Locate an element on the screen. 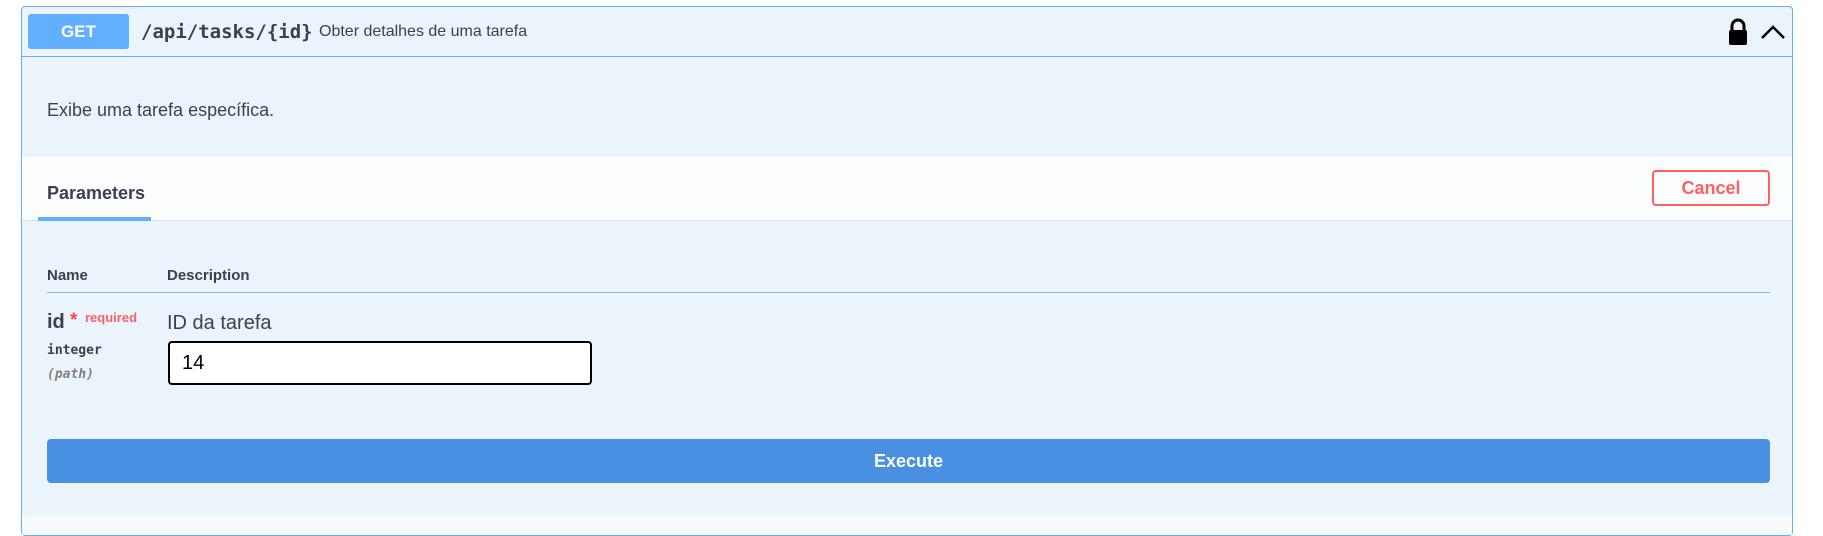 The image size is (1823, 536). operation-summary-text: Obter detalhes de uma tarefa is located at coordinates (423, 31).